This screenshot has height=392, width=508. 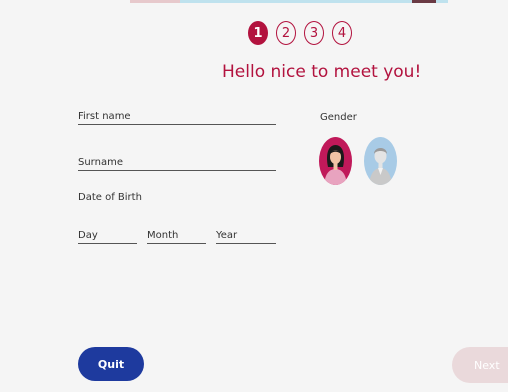 What do you see at coordinates (163, 235) in the screenshot?
I see `month-placeholder: Month` at bounding box center [163, 235].